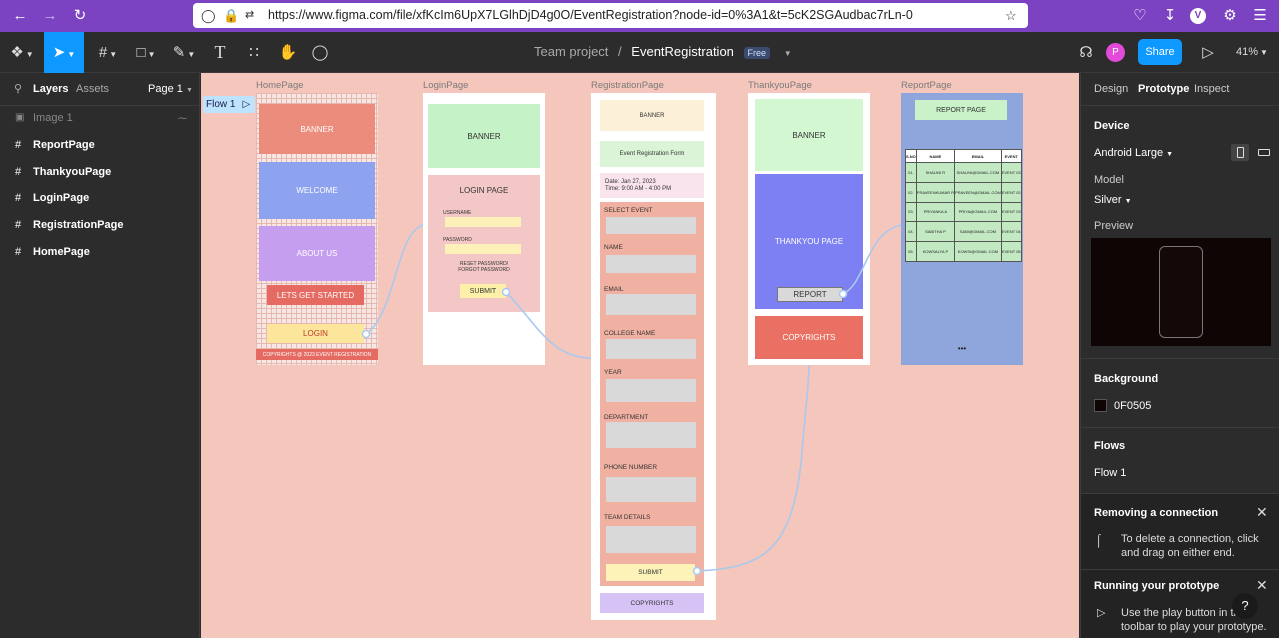 This screenshot has height=638, width=1279. What do you see at coordinates (1194, 627) in the screenshot?
I see `running-text-2: toolbar to play your prototype.` at bounding box center [1194, 627].